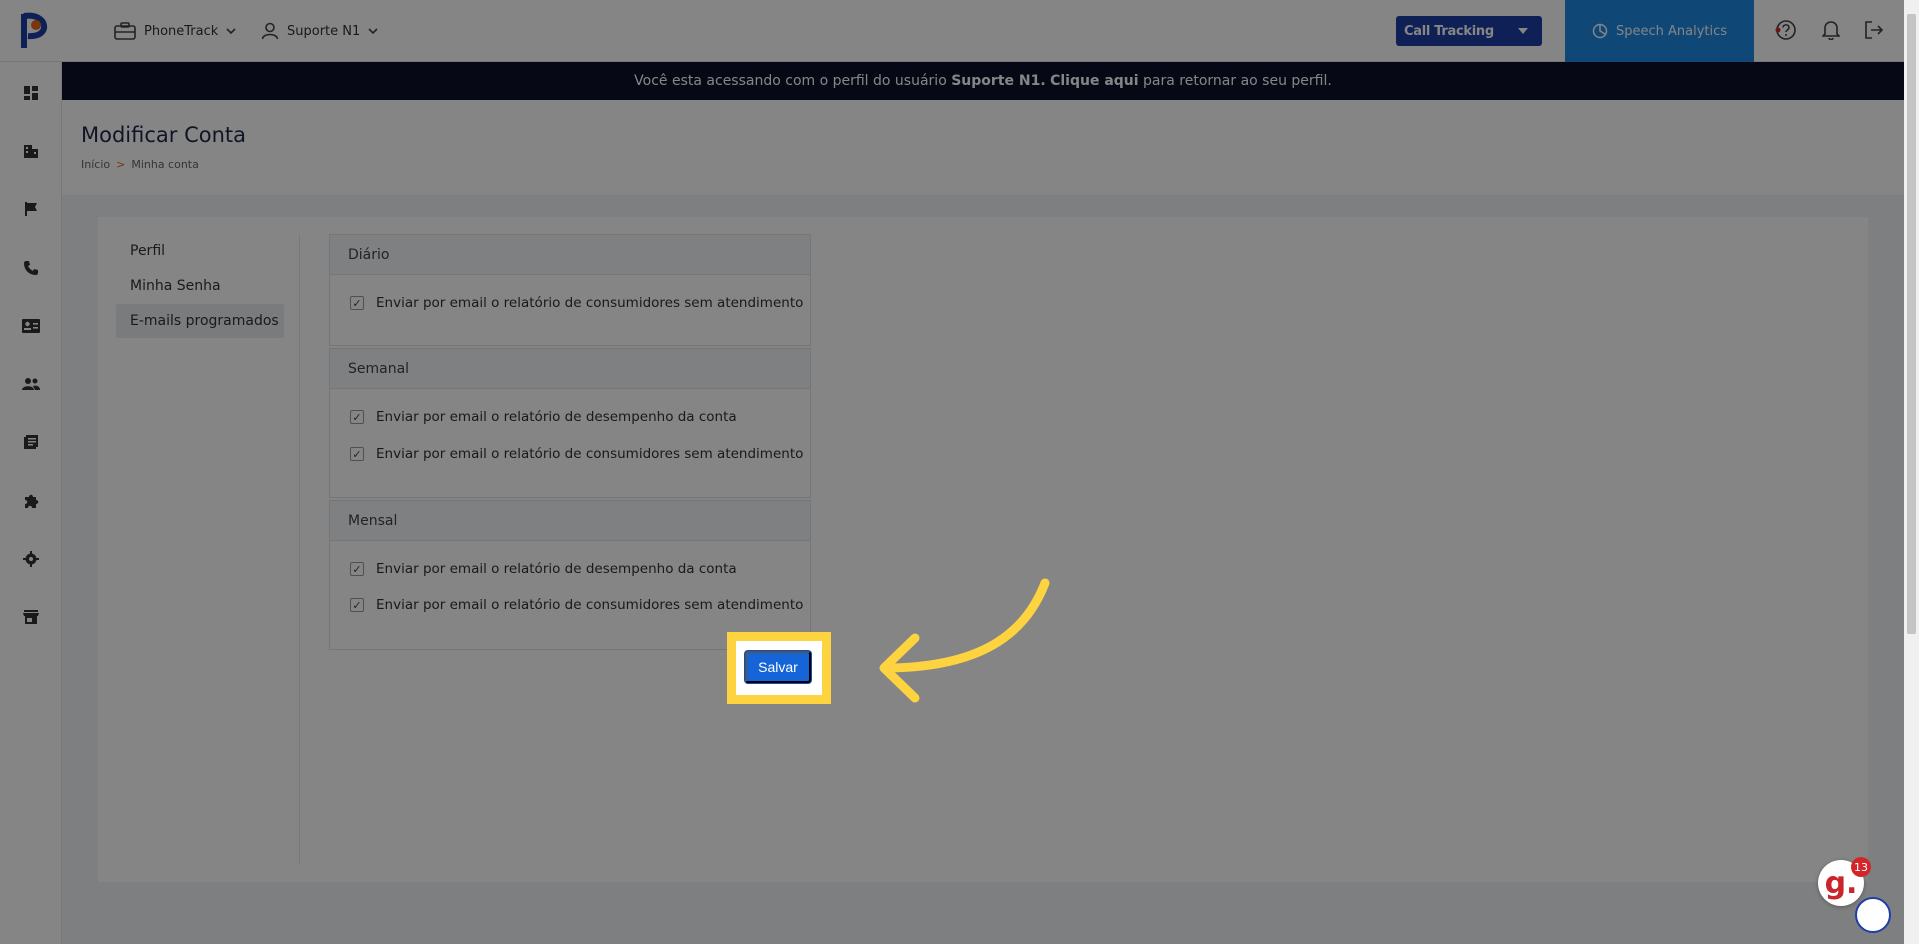  I want to click on speech-analytics-label: Speech Analytics, so click(1671, 31).